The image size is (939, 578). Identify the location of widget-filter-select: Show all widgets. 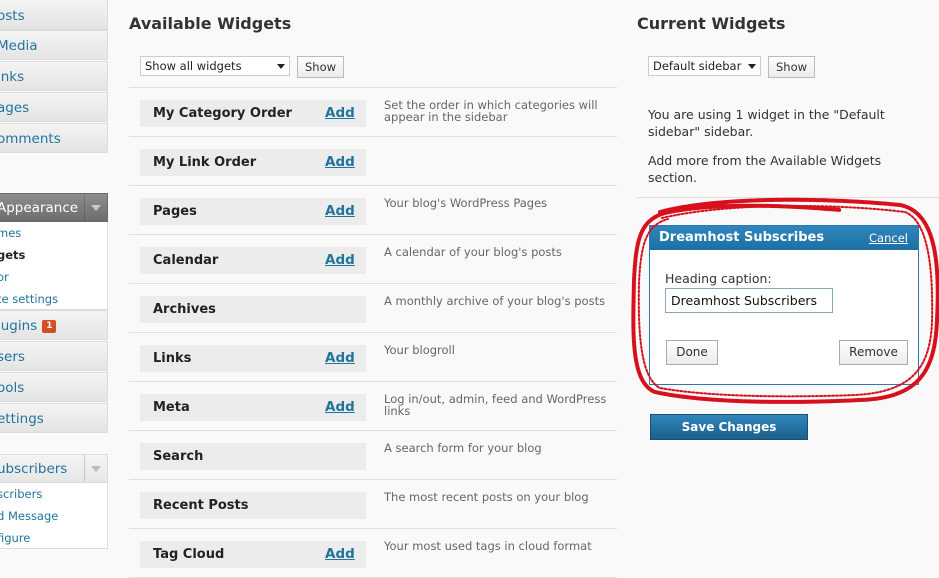
(215, 66).